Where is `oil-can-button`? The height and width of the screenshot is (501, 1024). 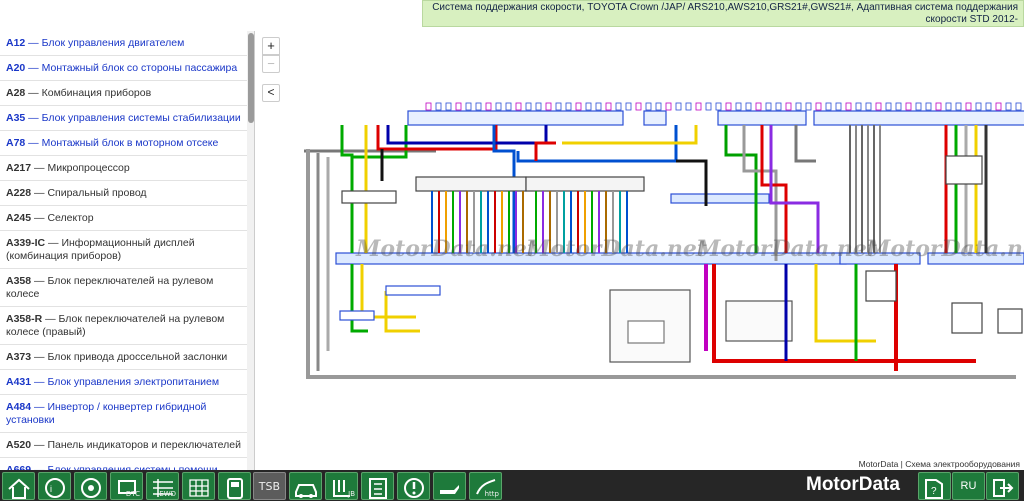 oil-can-button is located at coordinates (449, 486).